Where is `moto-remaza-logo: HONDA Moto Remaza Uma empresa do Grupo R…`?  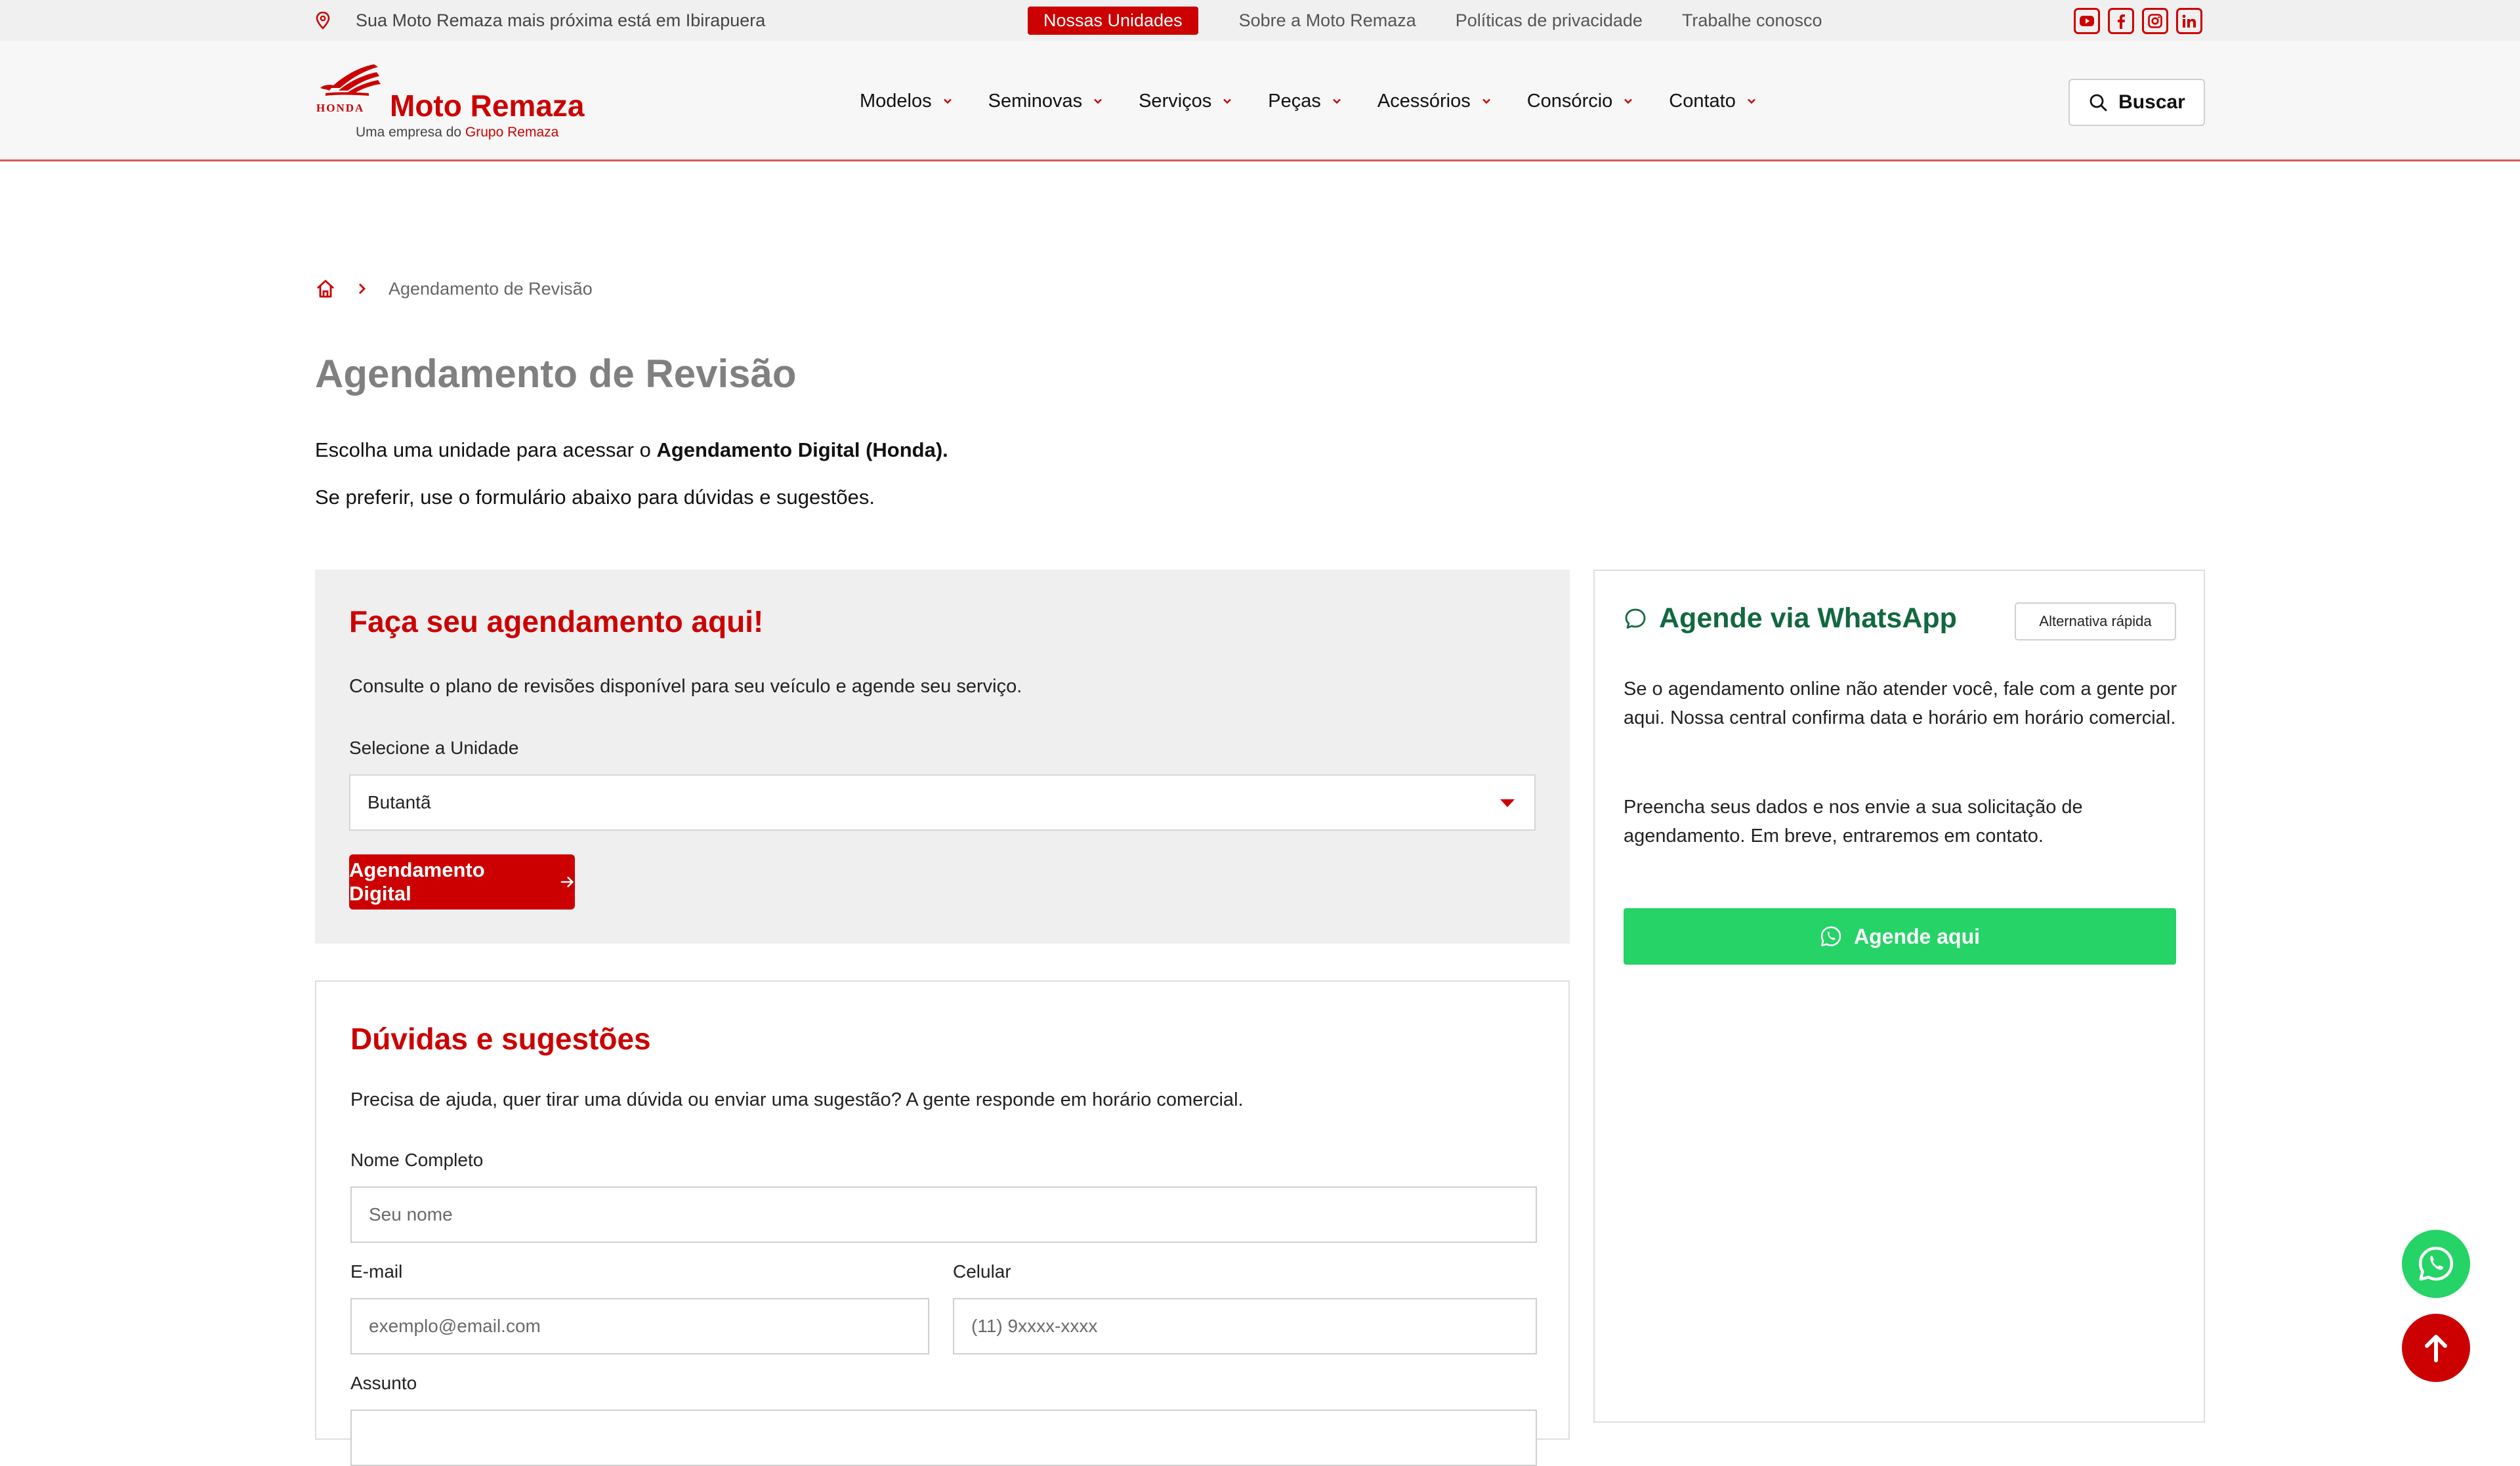
moto-remaza-logo: HONDA Moto Remaza Uma empresa do Grupo R… is located at coordinates (449, 101).